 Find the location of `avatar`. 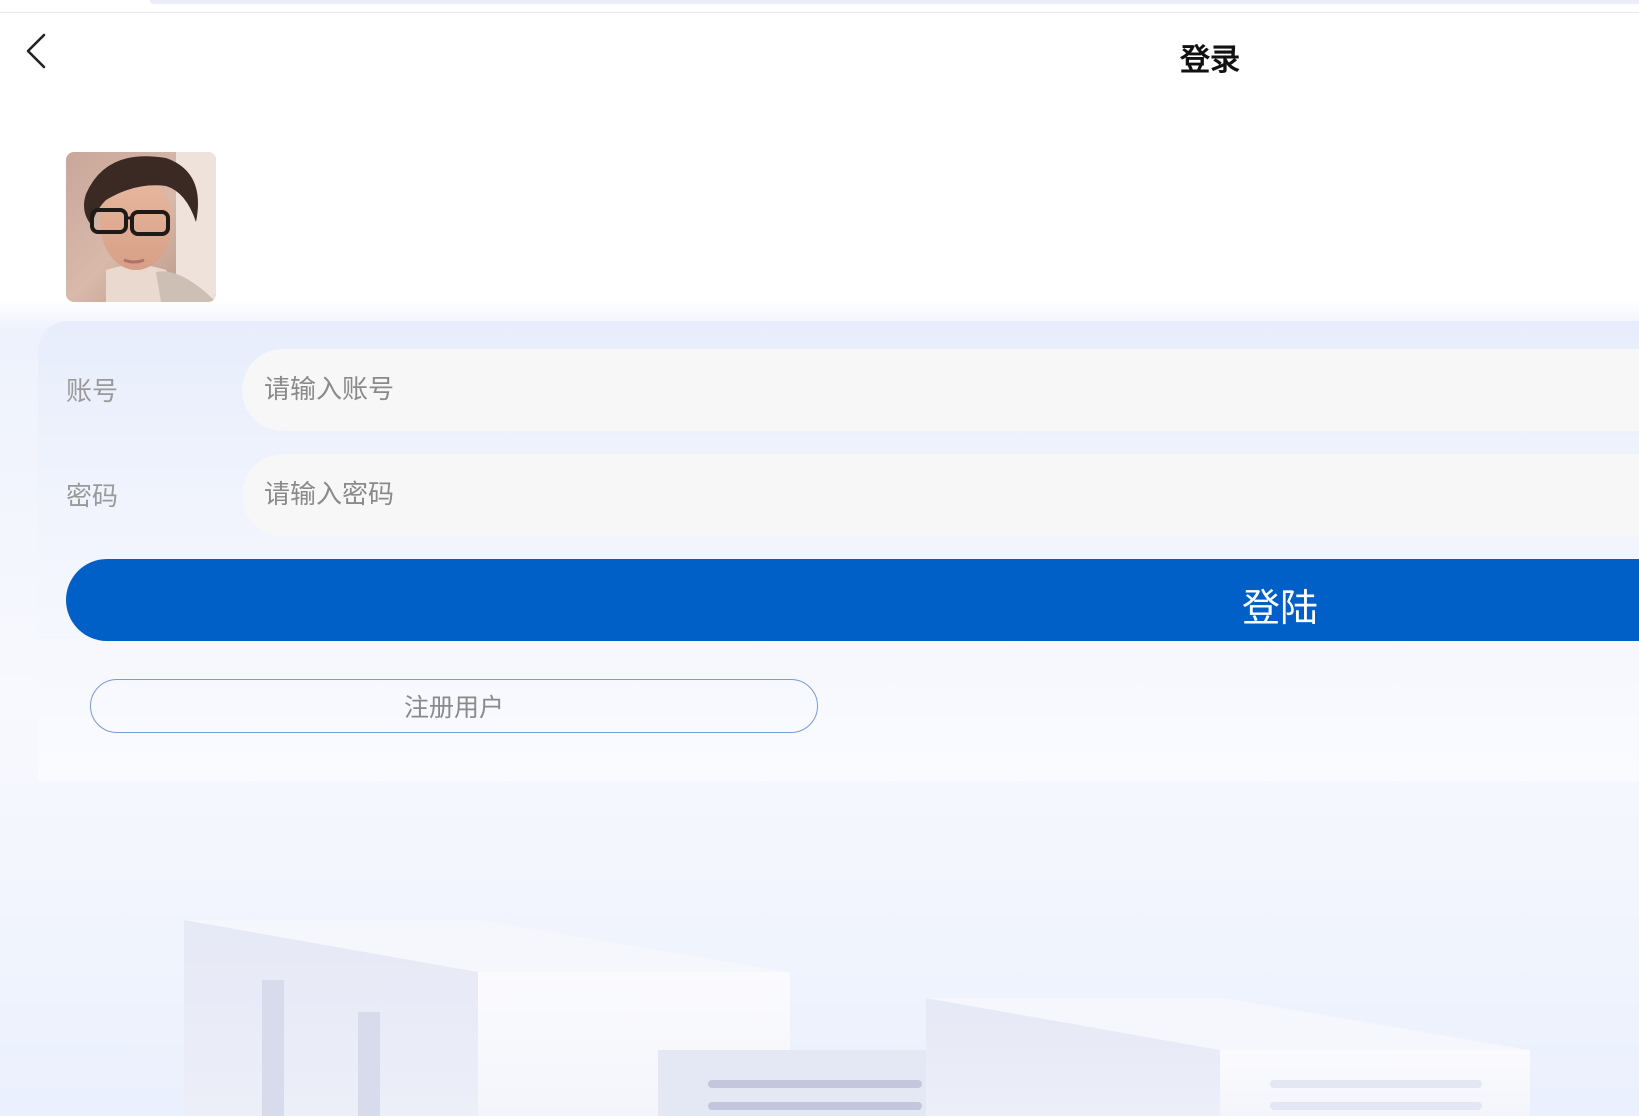

avatar is located at coordinates (141, 227).